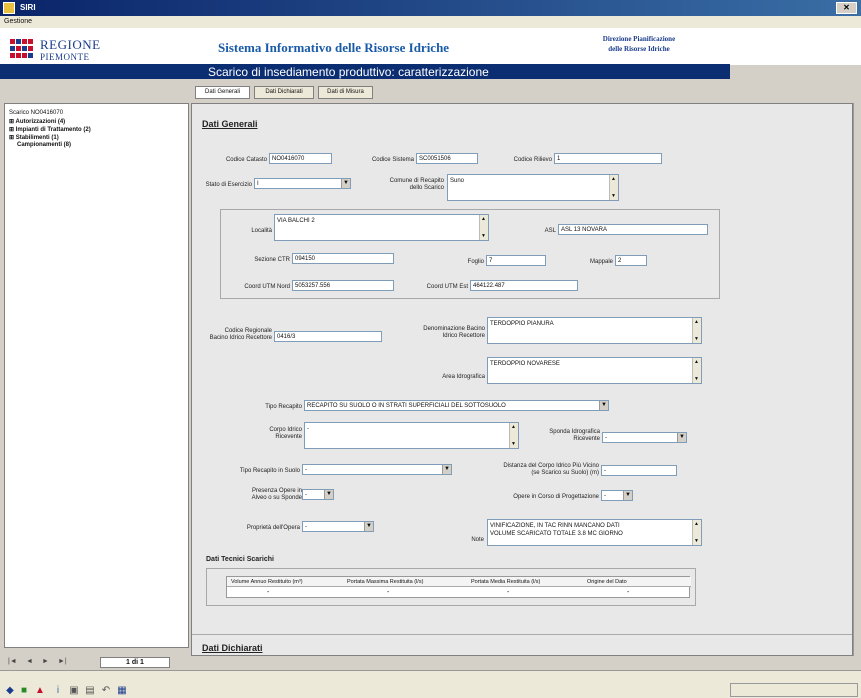  Describe the element at coordinates (524, 285) in the screenshot. I see `utm-est-field: 464122.487` at that location.